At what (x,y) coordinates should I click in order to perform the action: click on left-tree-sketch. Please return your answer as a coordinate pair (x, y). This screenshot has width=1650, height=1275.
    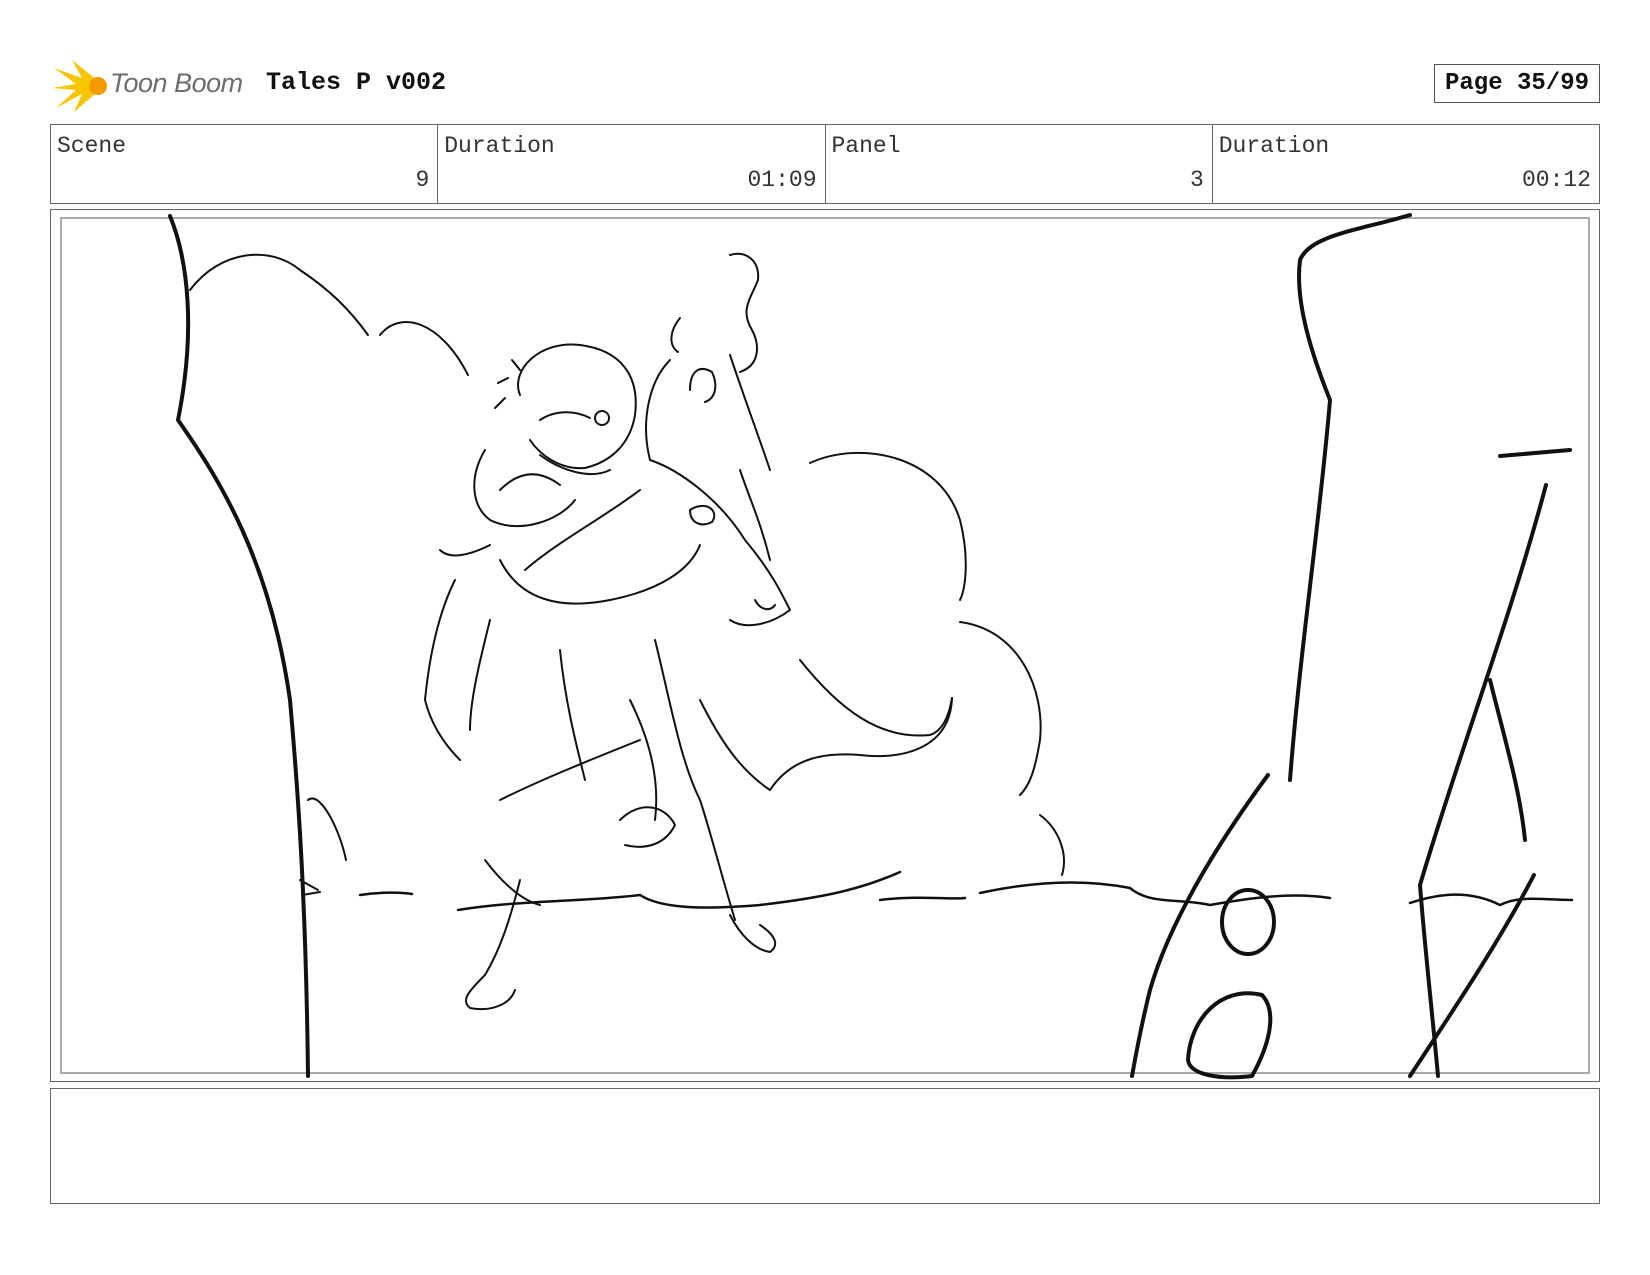
    Looking at the image, I should click on (318, 646).